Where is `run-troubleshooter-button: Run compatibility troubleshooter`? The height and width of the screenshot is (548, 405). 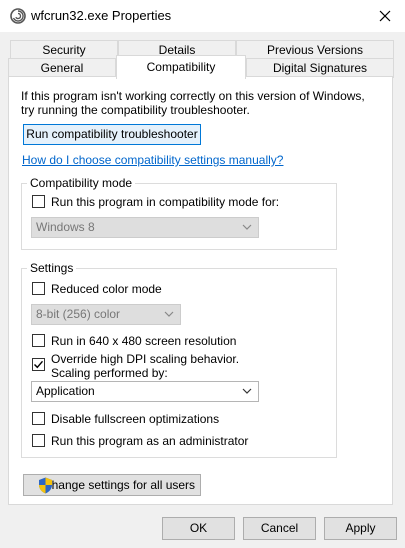
run-troubleshooter-button: Run compatibility troubleshooter is located at coordinates (112, 134).